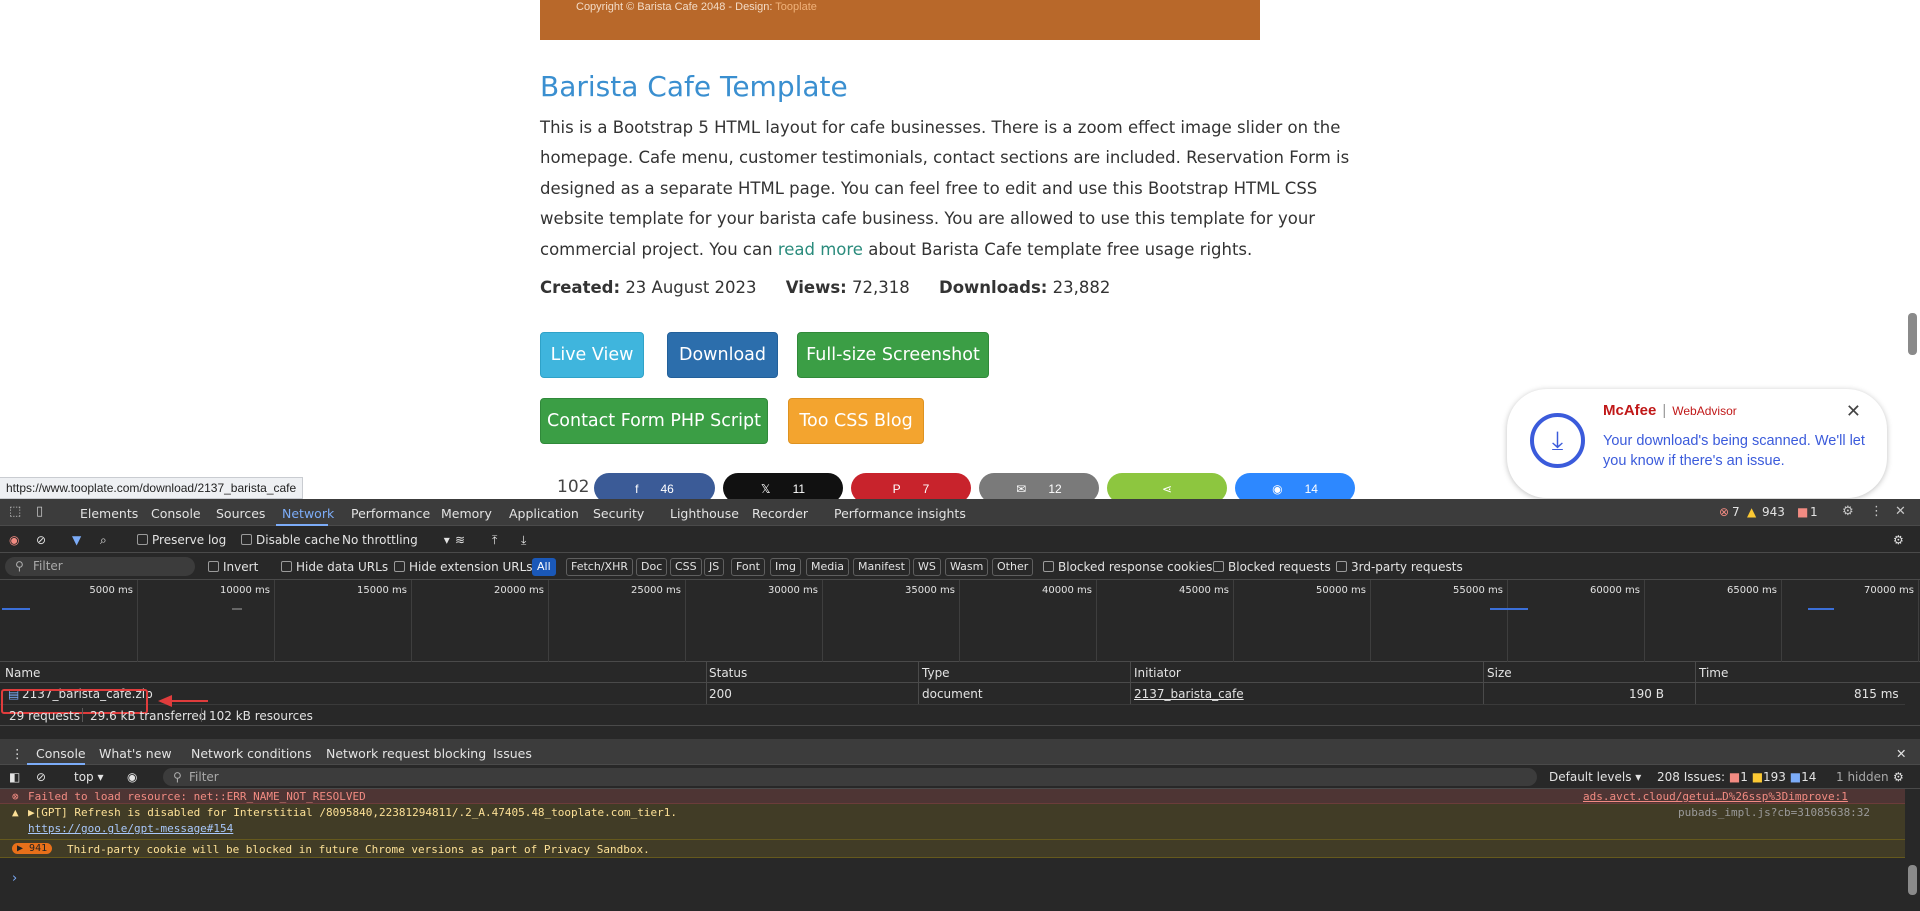 The width and height of the screenshot is (1920, 911). Describe the element at coordinates (544, 513) in the screenshot. I see `tab-application: Application` at that location.